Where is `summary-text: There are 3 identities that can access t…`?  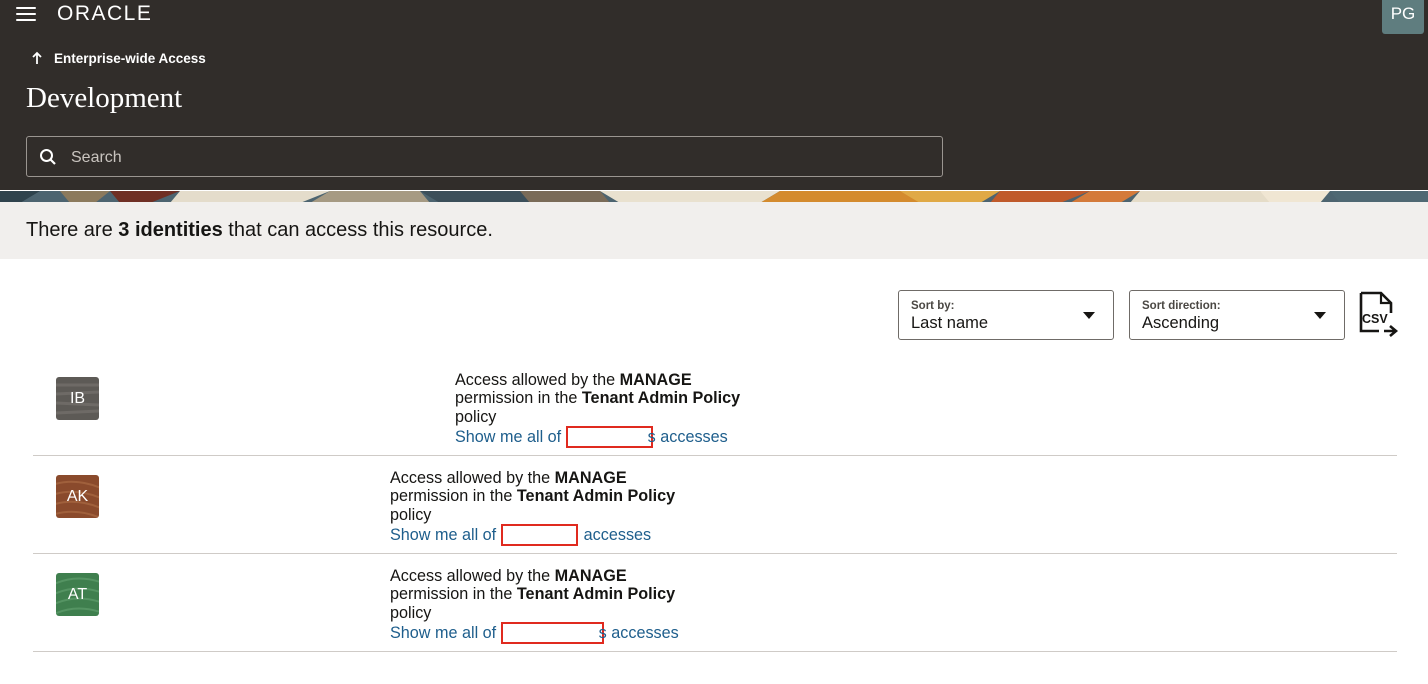
summary-text: There are 3 identities that can access t… is located at coordinates (259, 230).